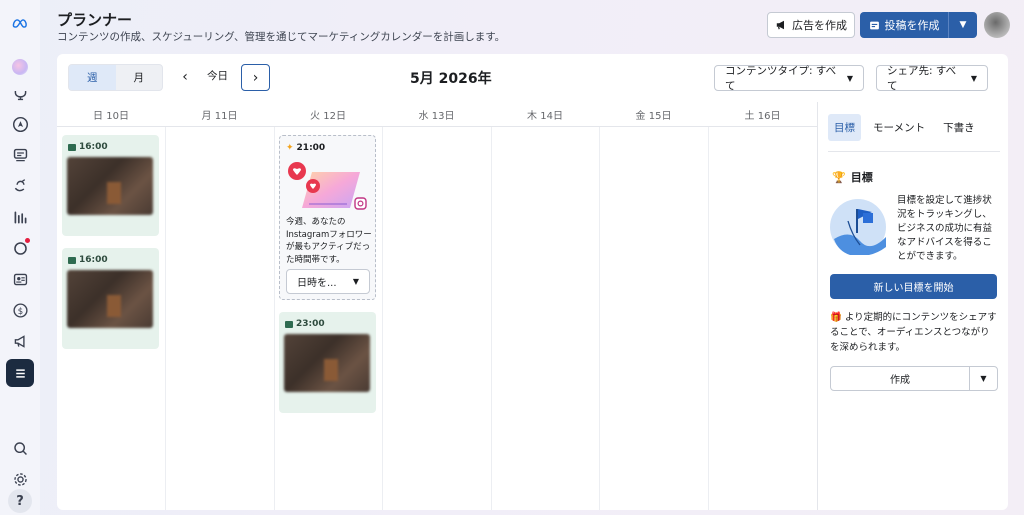  I want to click on scheduled-post: 23:00, so click(327, 362).